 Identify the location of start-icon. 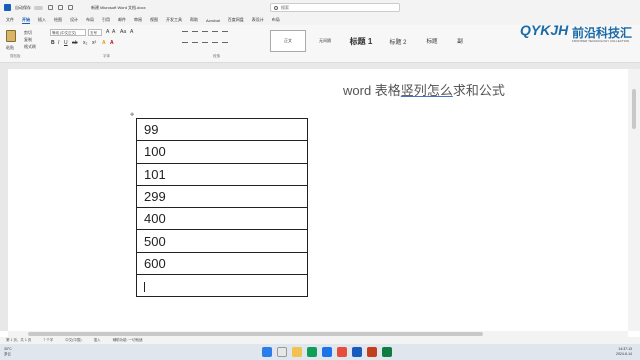
(267, 352).